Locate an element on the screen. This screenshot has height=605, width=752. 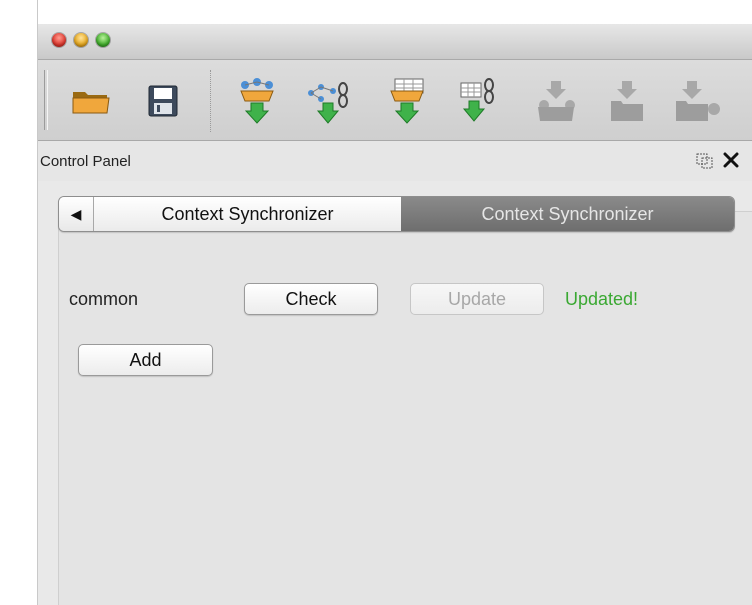
toolbar is located at coordinates (395, 100).